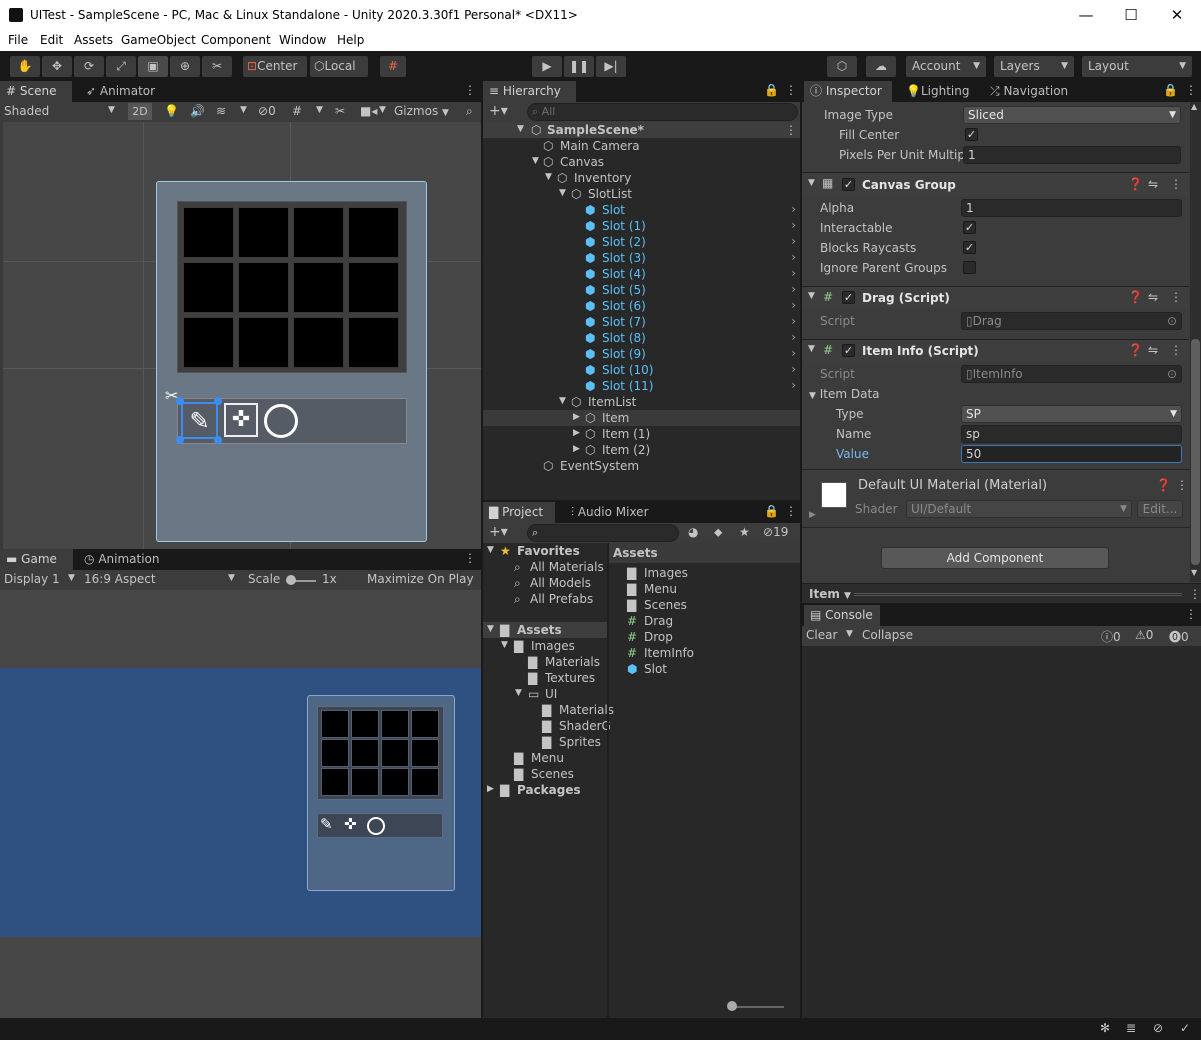 The image size is (1201, 1040). Describe the element at coordinates (811, 296) in the screenshot. I see `collapse-arrow-icon: ▼` at that location.